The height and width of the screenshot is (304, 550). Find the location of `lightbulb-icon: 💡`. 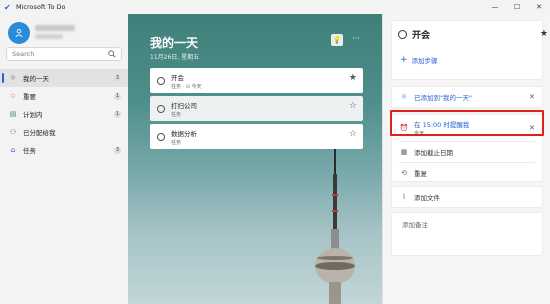

lightbulb-icon: 💡 is located at coordinates (337, 40).